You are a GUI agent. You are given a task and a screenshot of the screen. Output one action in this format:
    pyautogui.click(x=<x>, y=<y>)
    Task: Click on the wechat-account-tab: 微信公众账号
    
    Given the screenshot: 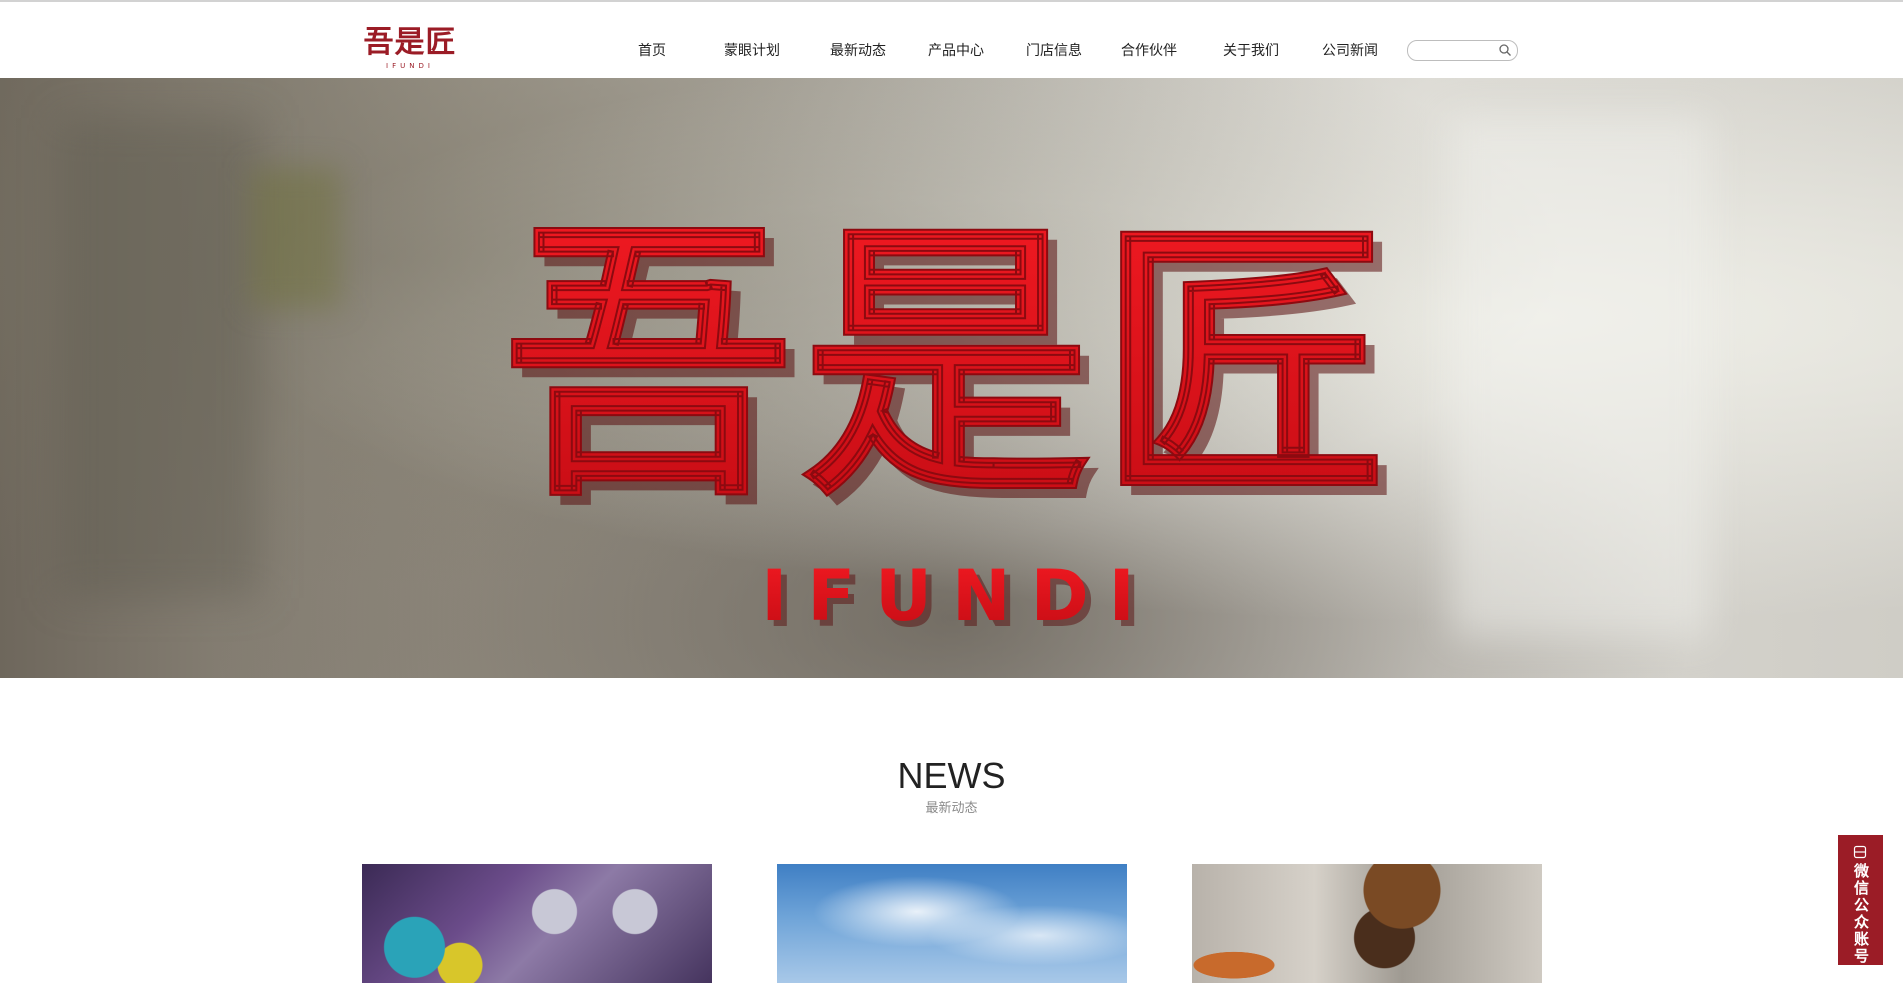 What is the action you would take?
    pyautogui.click(x=1860, y=900)
    